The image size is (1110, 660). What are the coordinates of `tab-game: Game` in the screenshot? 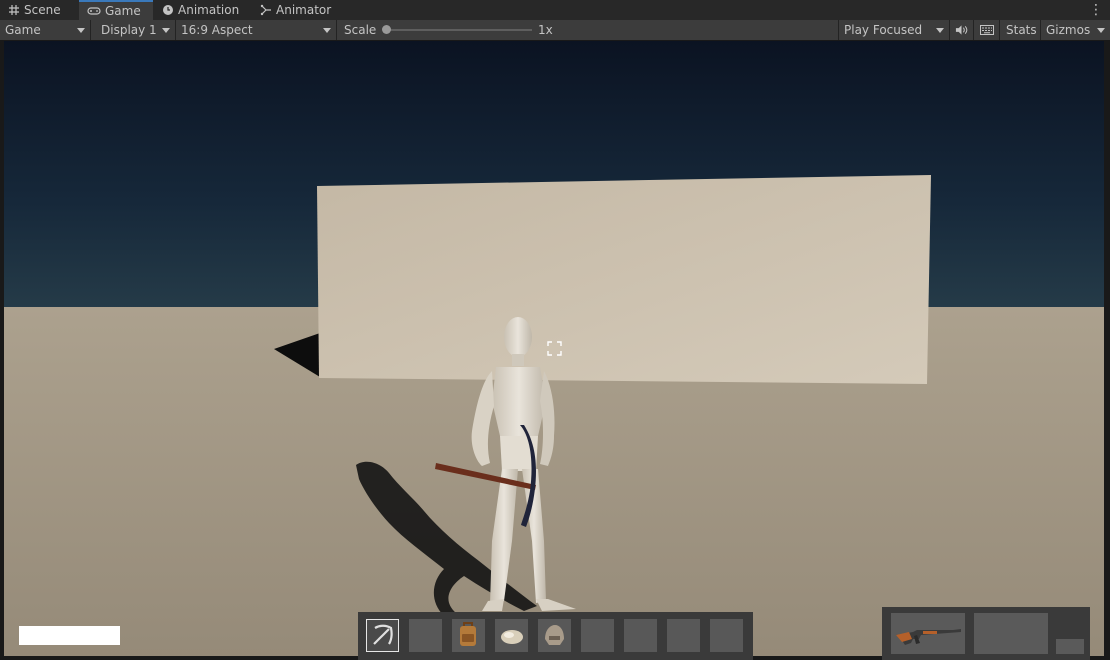 It's located at (116, 10).